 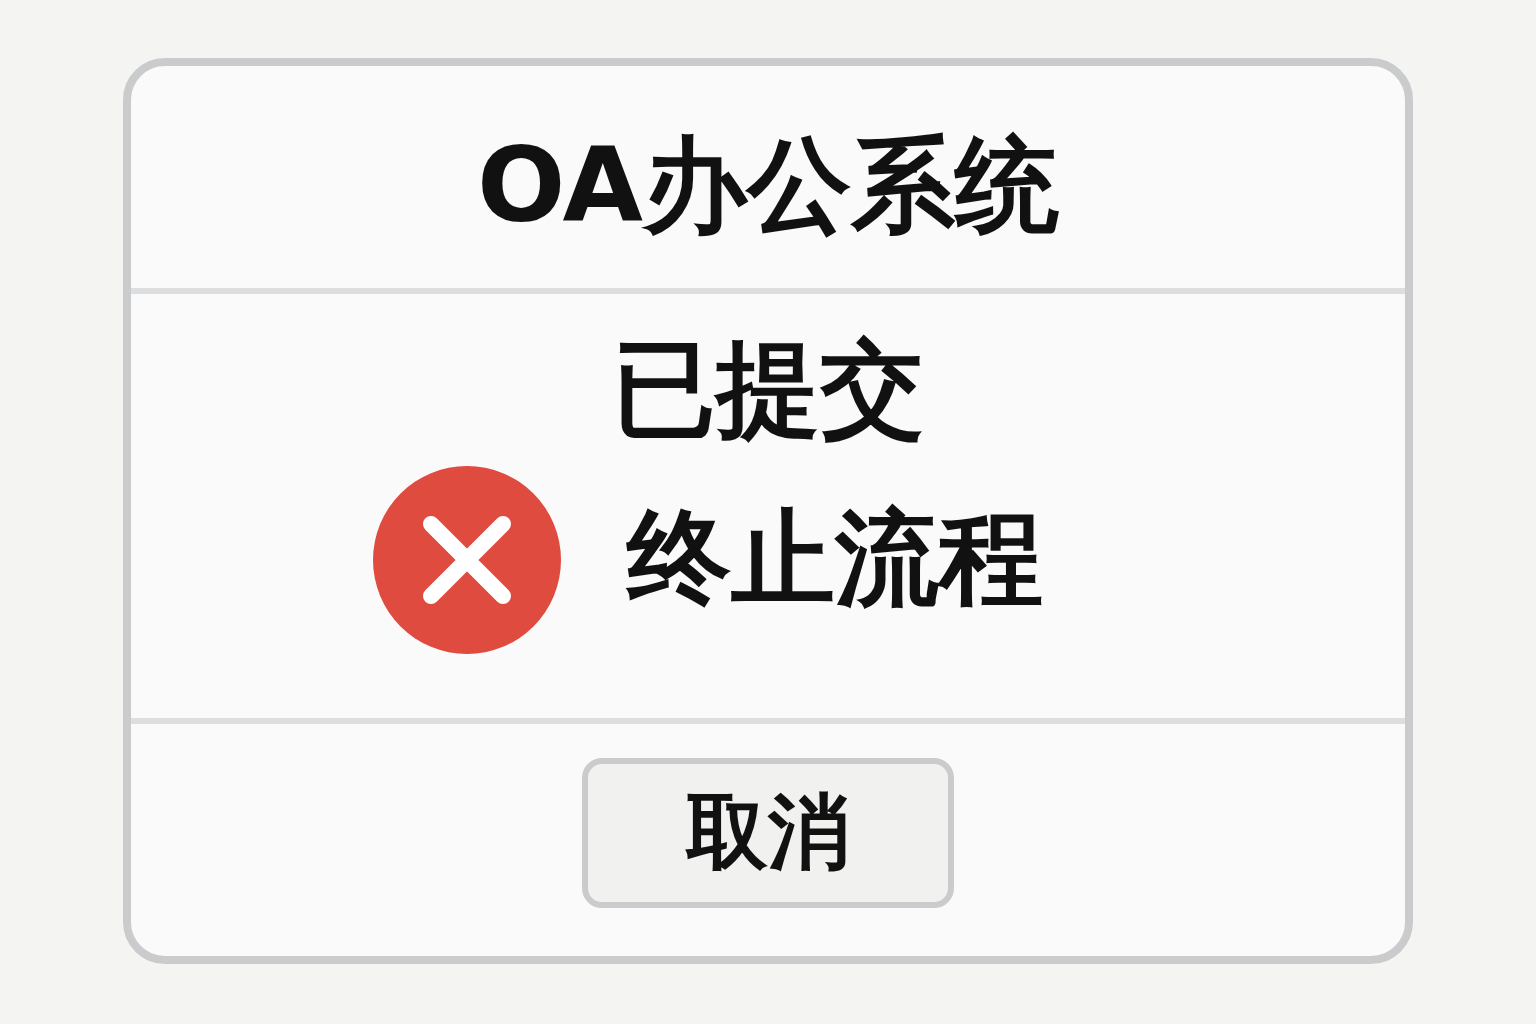 What do you see at coordinates (768, 185) in the screenshot?
I see `window-title: OA办公系统` at bounding box center [768, 185].